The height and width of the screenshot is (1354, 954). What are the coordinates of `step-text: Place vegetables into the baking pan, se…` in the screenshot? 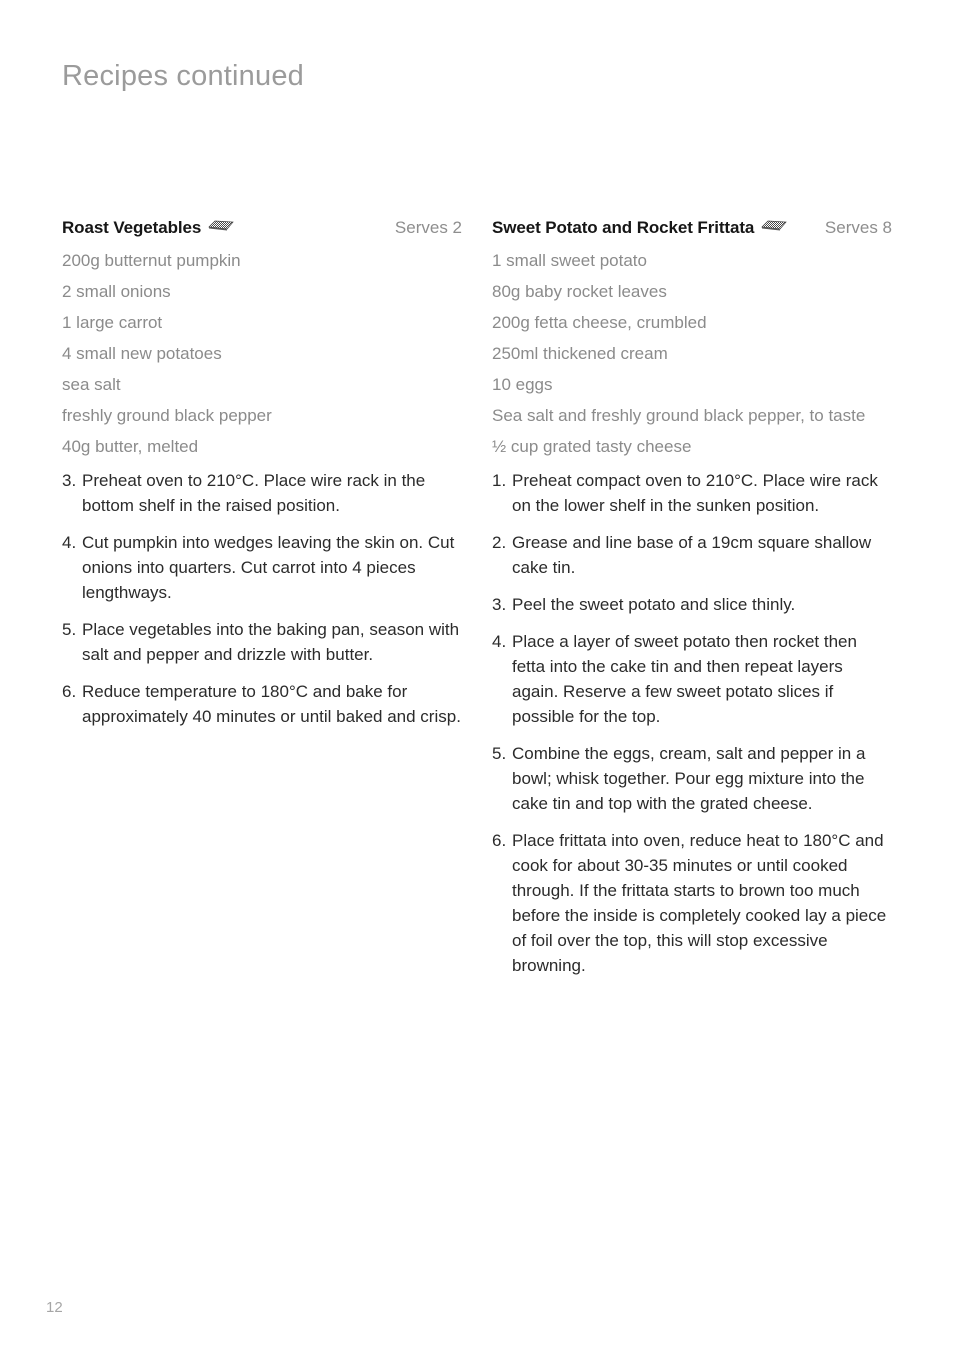 It's located at (271, 642).